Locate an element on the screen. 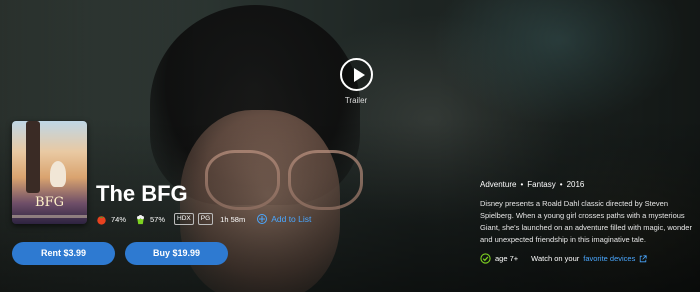 The height and width of the screenshot is (292, 700). watch-info-row: age 7+ Watch on your favorite devices is located at coordinates (563, 258).